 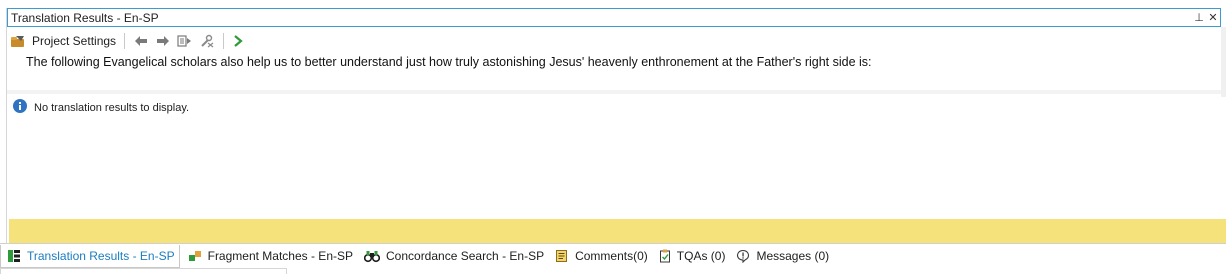 I want to click on messages-icon, so click(x=746, y=256).